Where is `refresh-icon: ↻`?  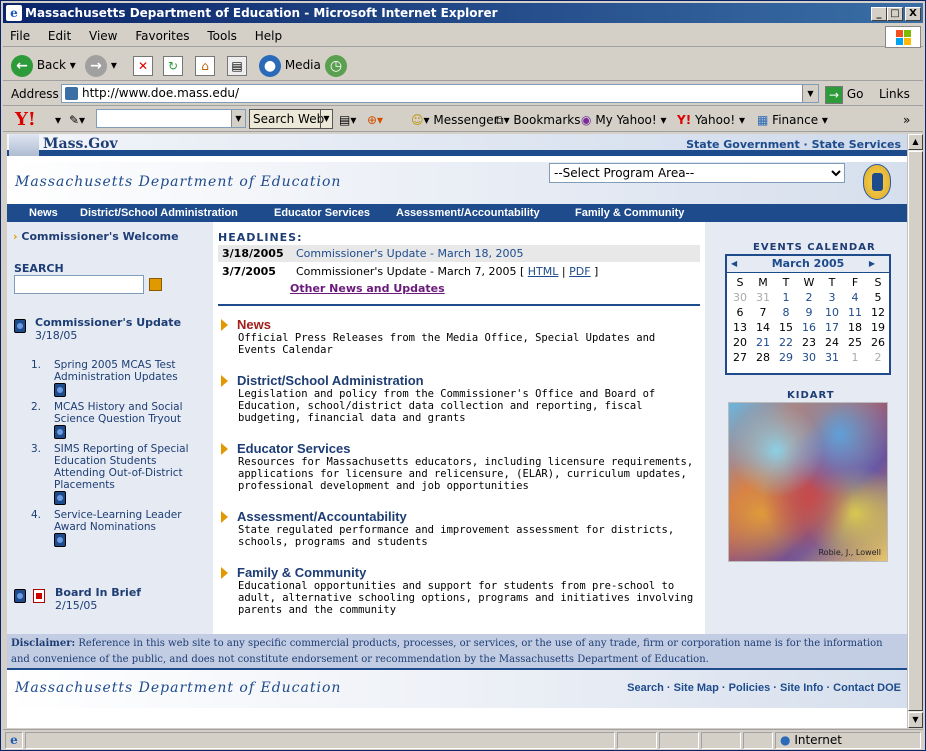 refresh-icon: ↻ is located at coordinates (173, 65).